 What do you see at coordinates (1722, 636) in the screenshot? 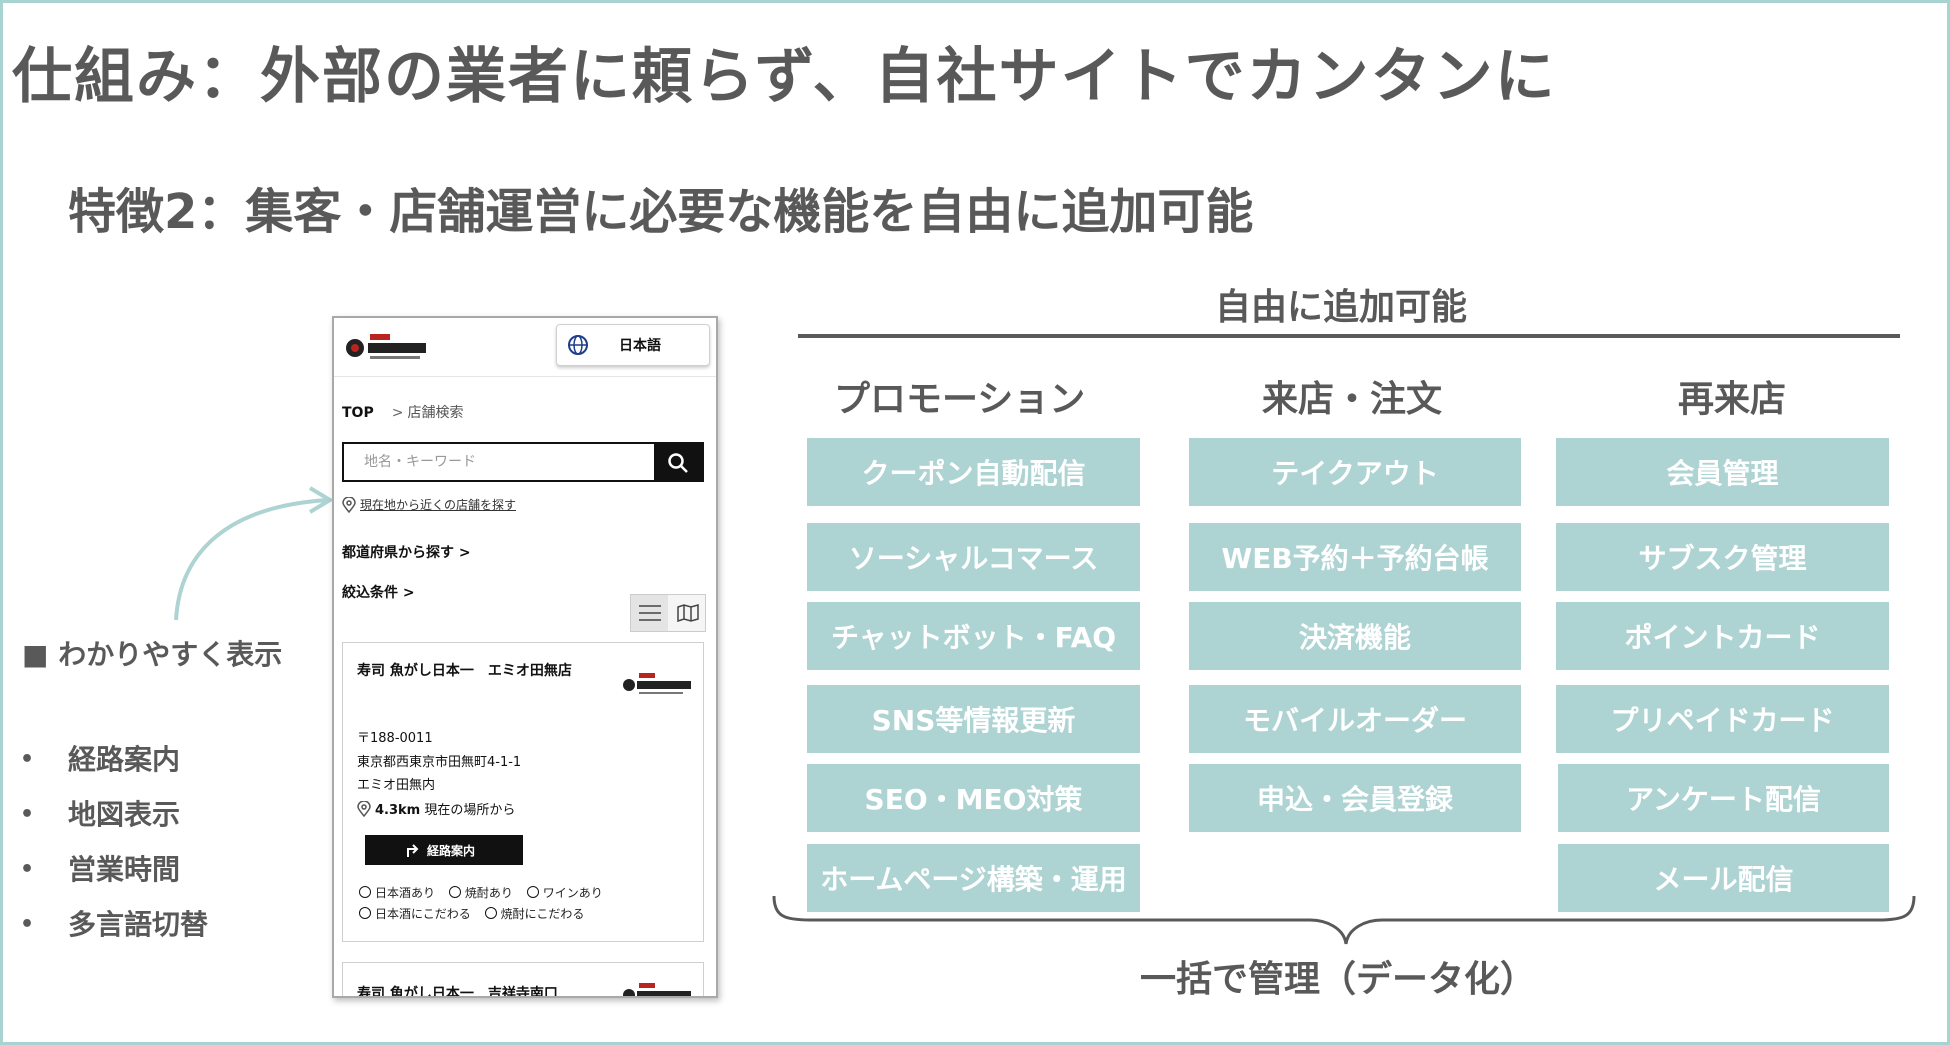
I see `feature-box: ポイントカード` at bounding box center [1722, 636].